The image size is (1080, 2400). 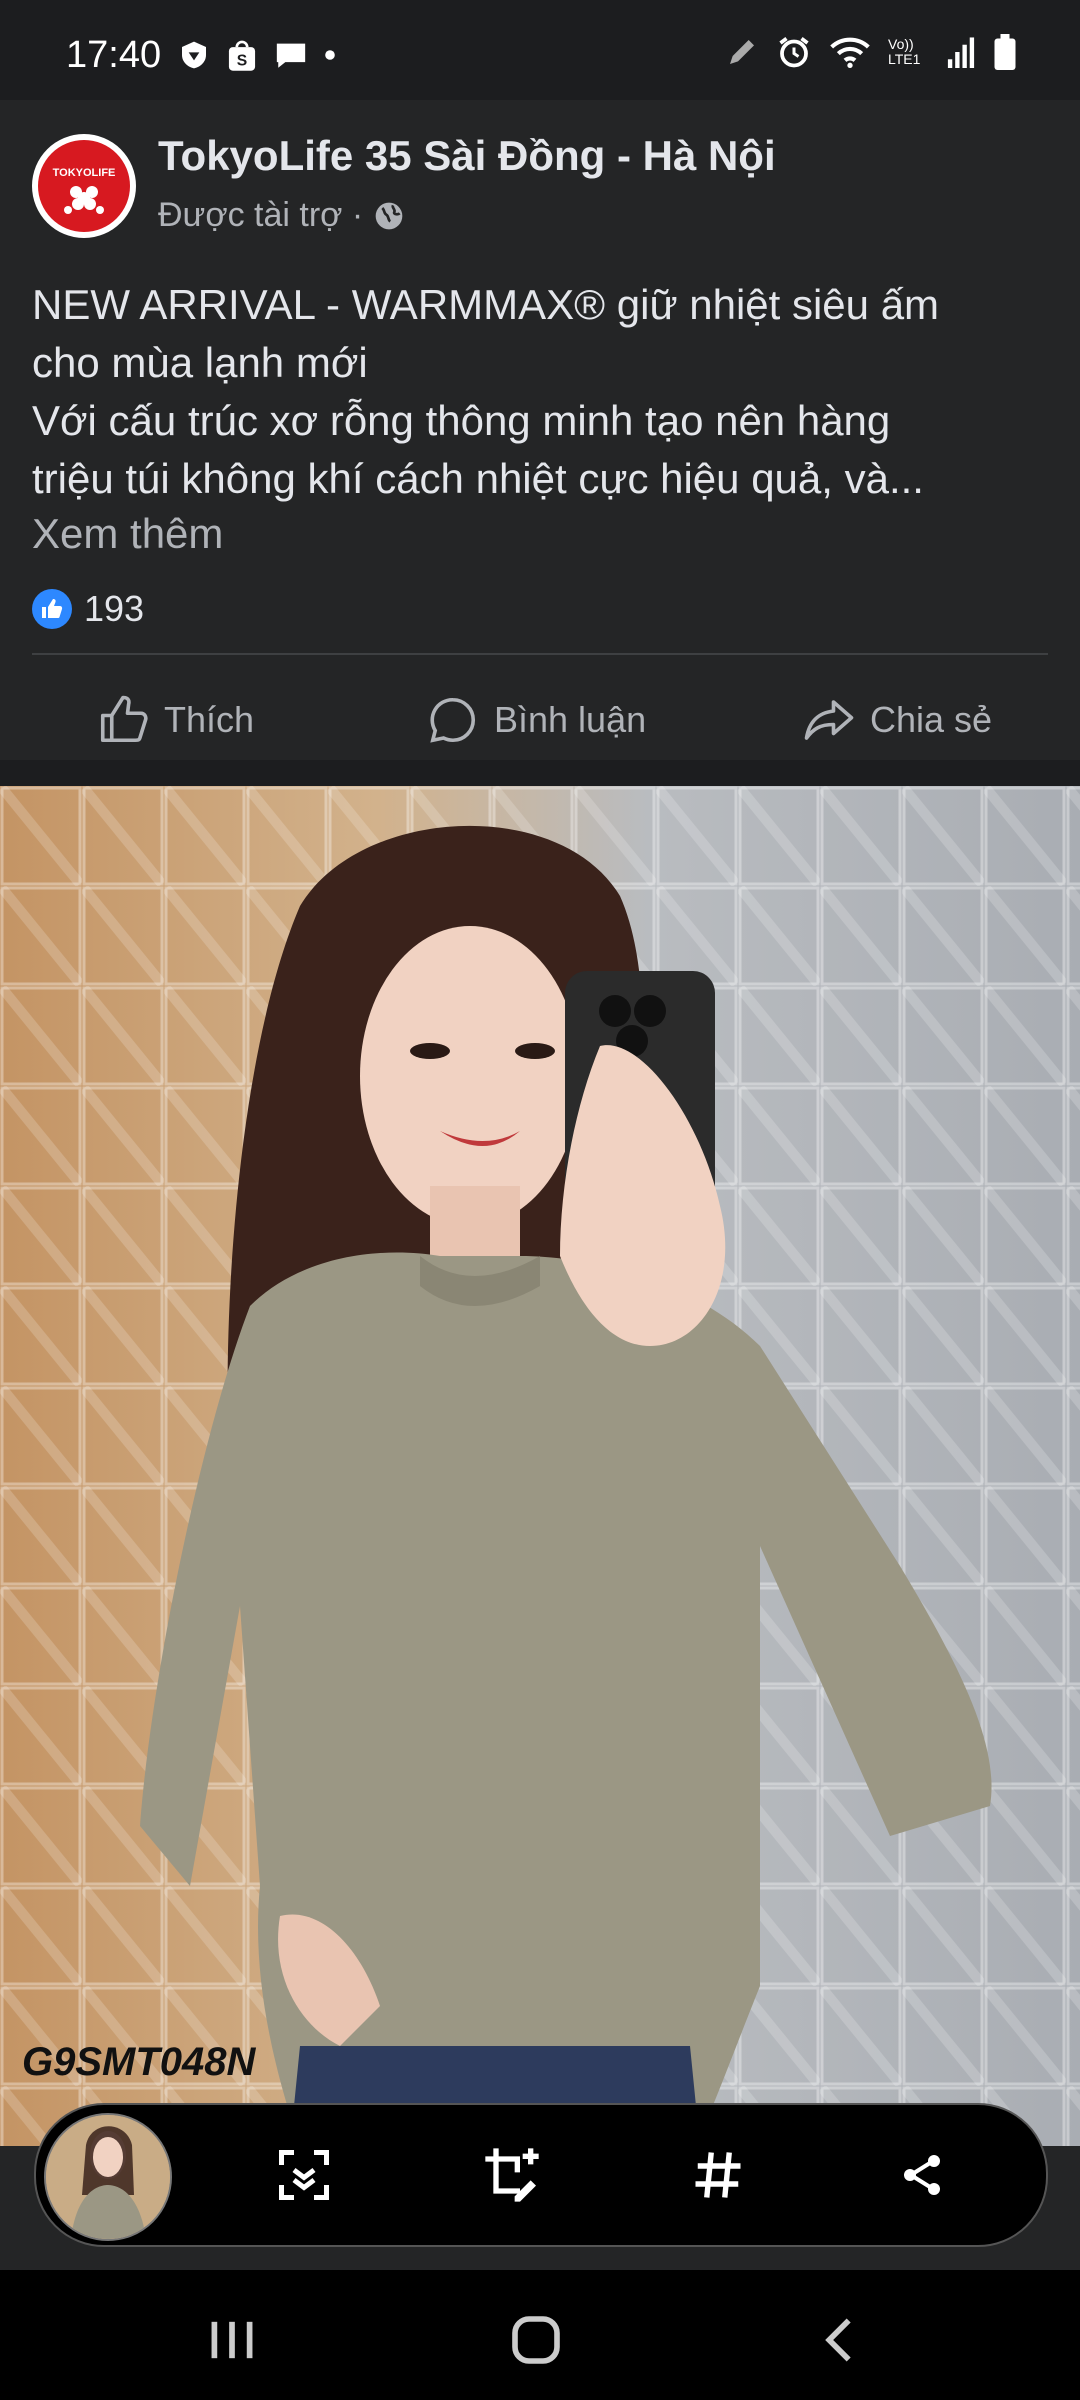 I want to click on screenshot-toolbar, so click(x=541, y=2175).